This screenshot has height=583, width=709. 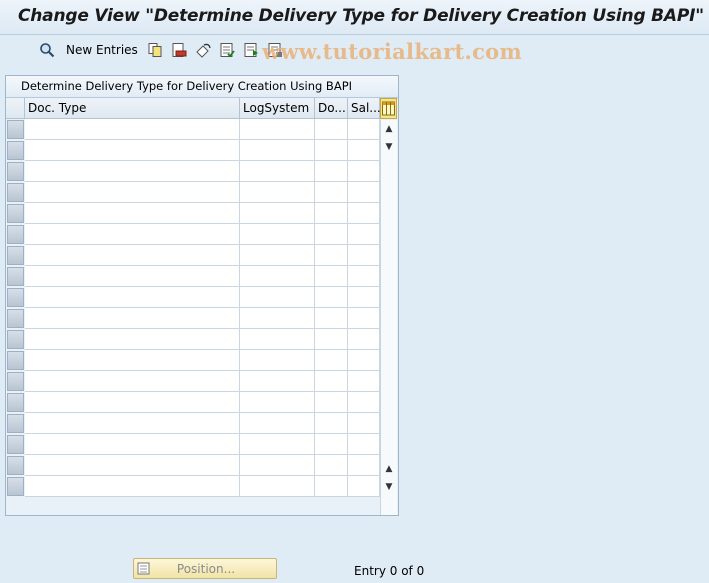 What do you see at coordinates (47, 50) in the screenshot?
I see `display-change-icon` at bounding box center [47, 50].